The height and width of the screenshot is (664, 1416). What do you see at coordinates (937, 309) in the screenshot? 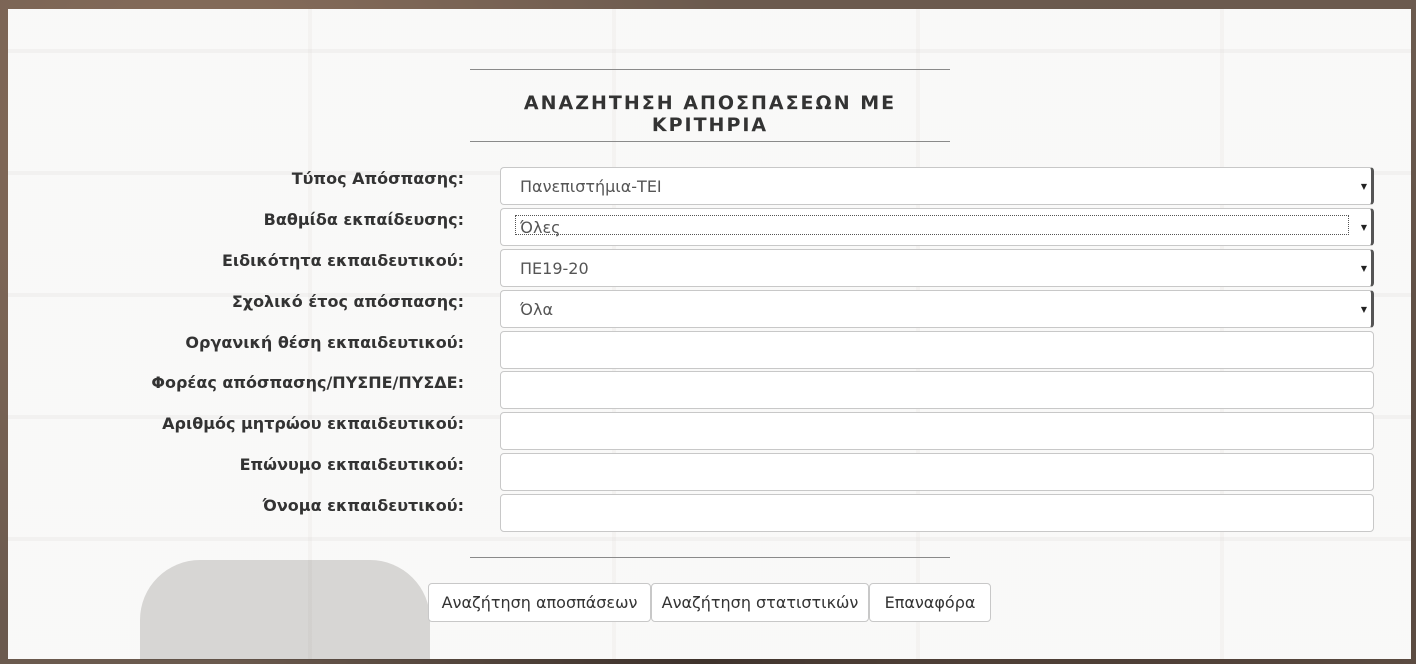
I see `select-school-year: Όλα ▼` at bounding box center [937, 309].